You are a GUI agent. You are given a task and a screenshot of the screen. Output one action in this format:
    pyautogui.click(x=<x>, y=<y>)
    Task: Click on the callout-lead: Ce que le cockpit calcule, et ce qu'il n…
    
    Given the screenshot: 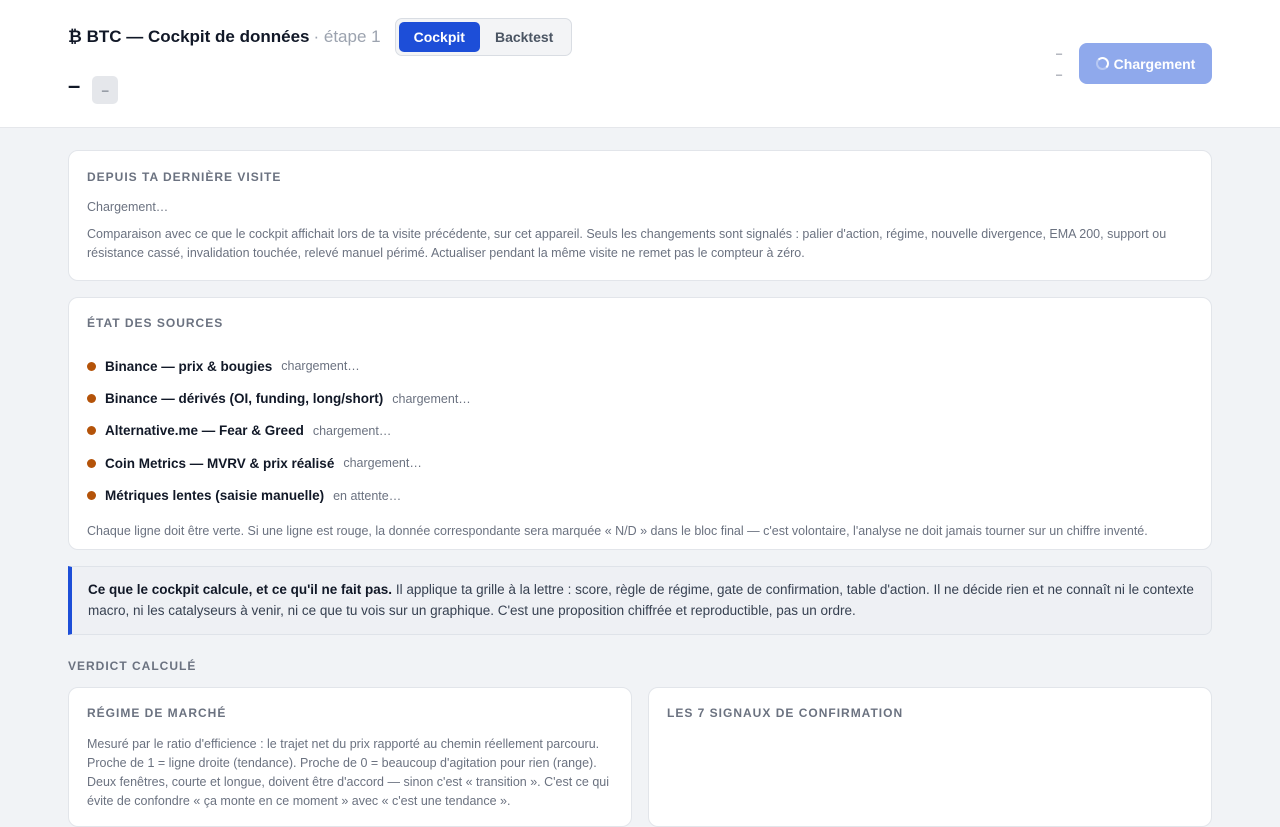 What is the action you would take?
    pyautogui.click(x=240, y=589)
    